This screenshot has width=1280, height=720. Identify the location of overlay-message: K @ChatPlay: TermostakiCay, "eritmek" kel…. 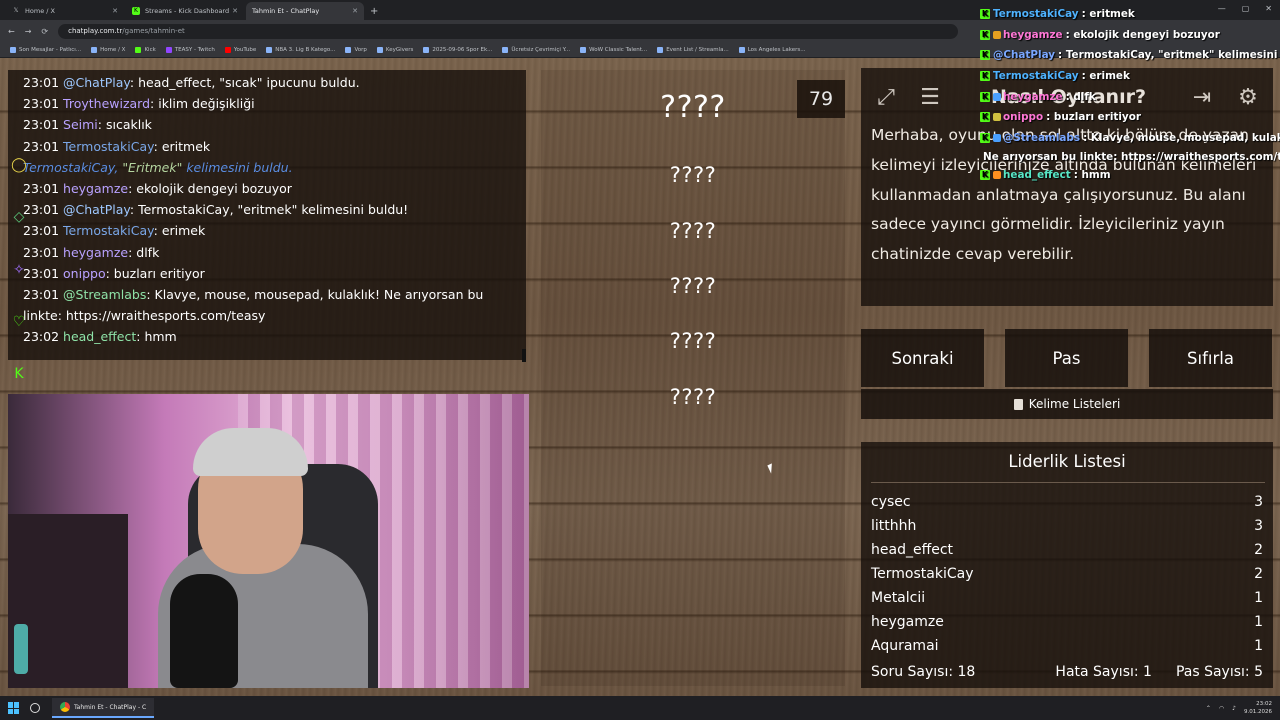
(1130, 55).